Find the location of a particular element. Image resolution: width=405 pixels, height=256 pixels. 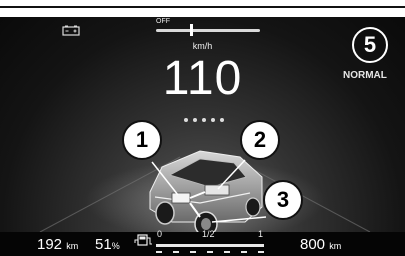

battery-charge-unit: % is located at coordinates (115, 246).